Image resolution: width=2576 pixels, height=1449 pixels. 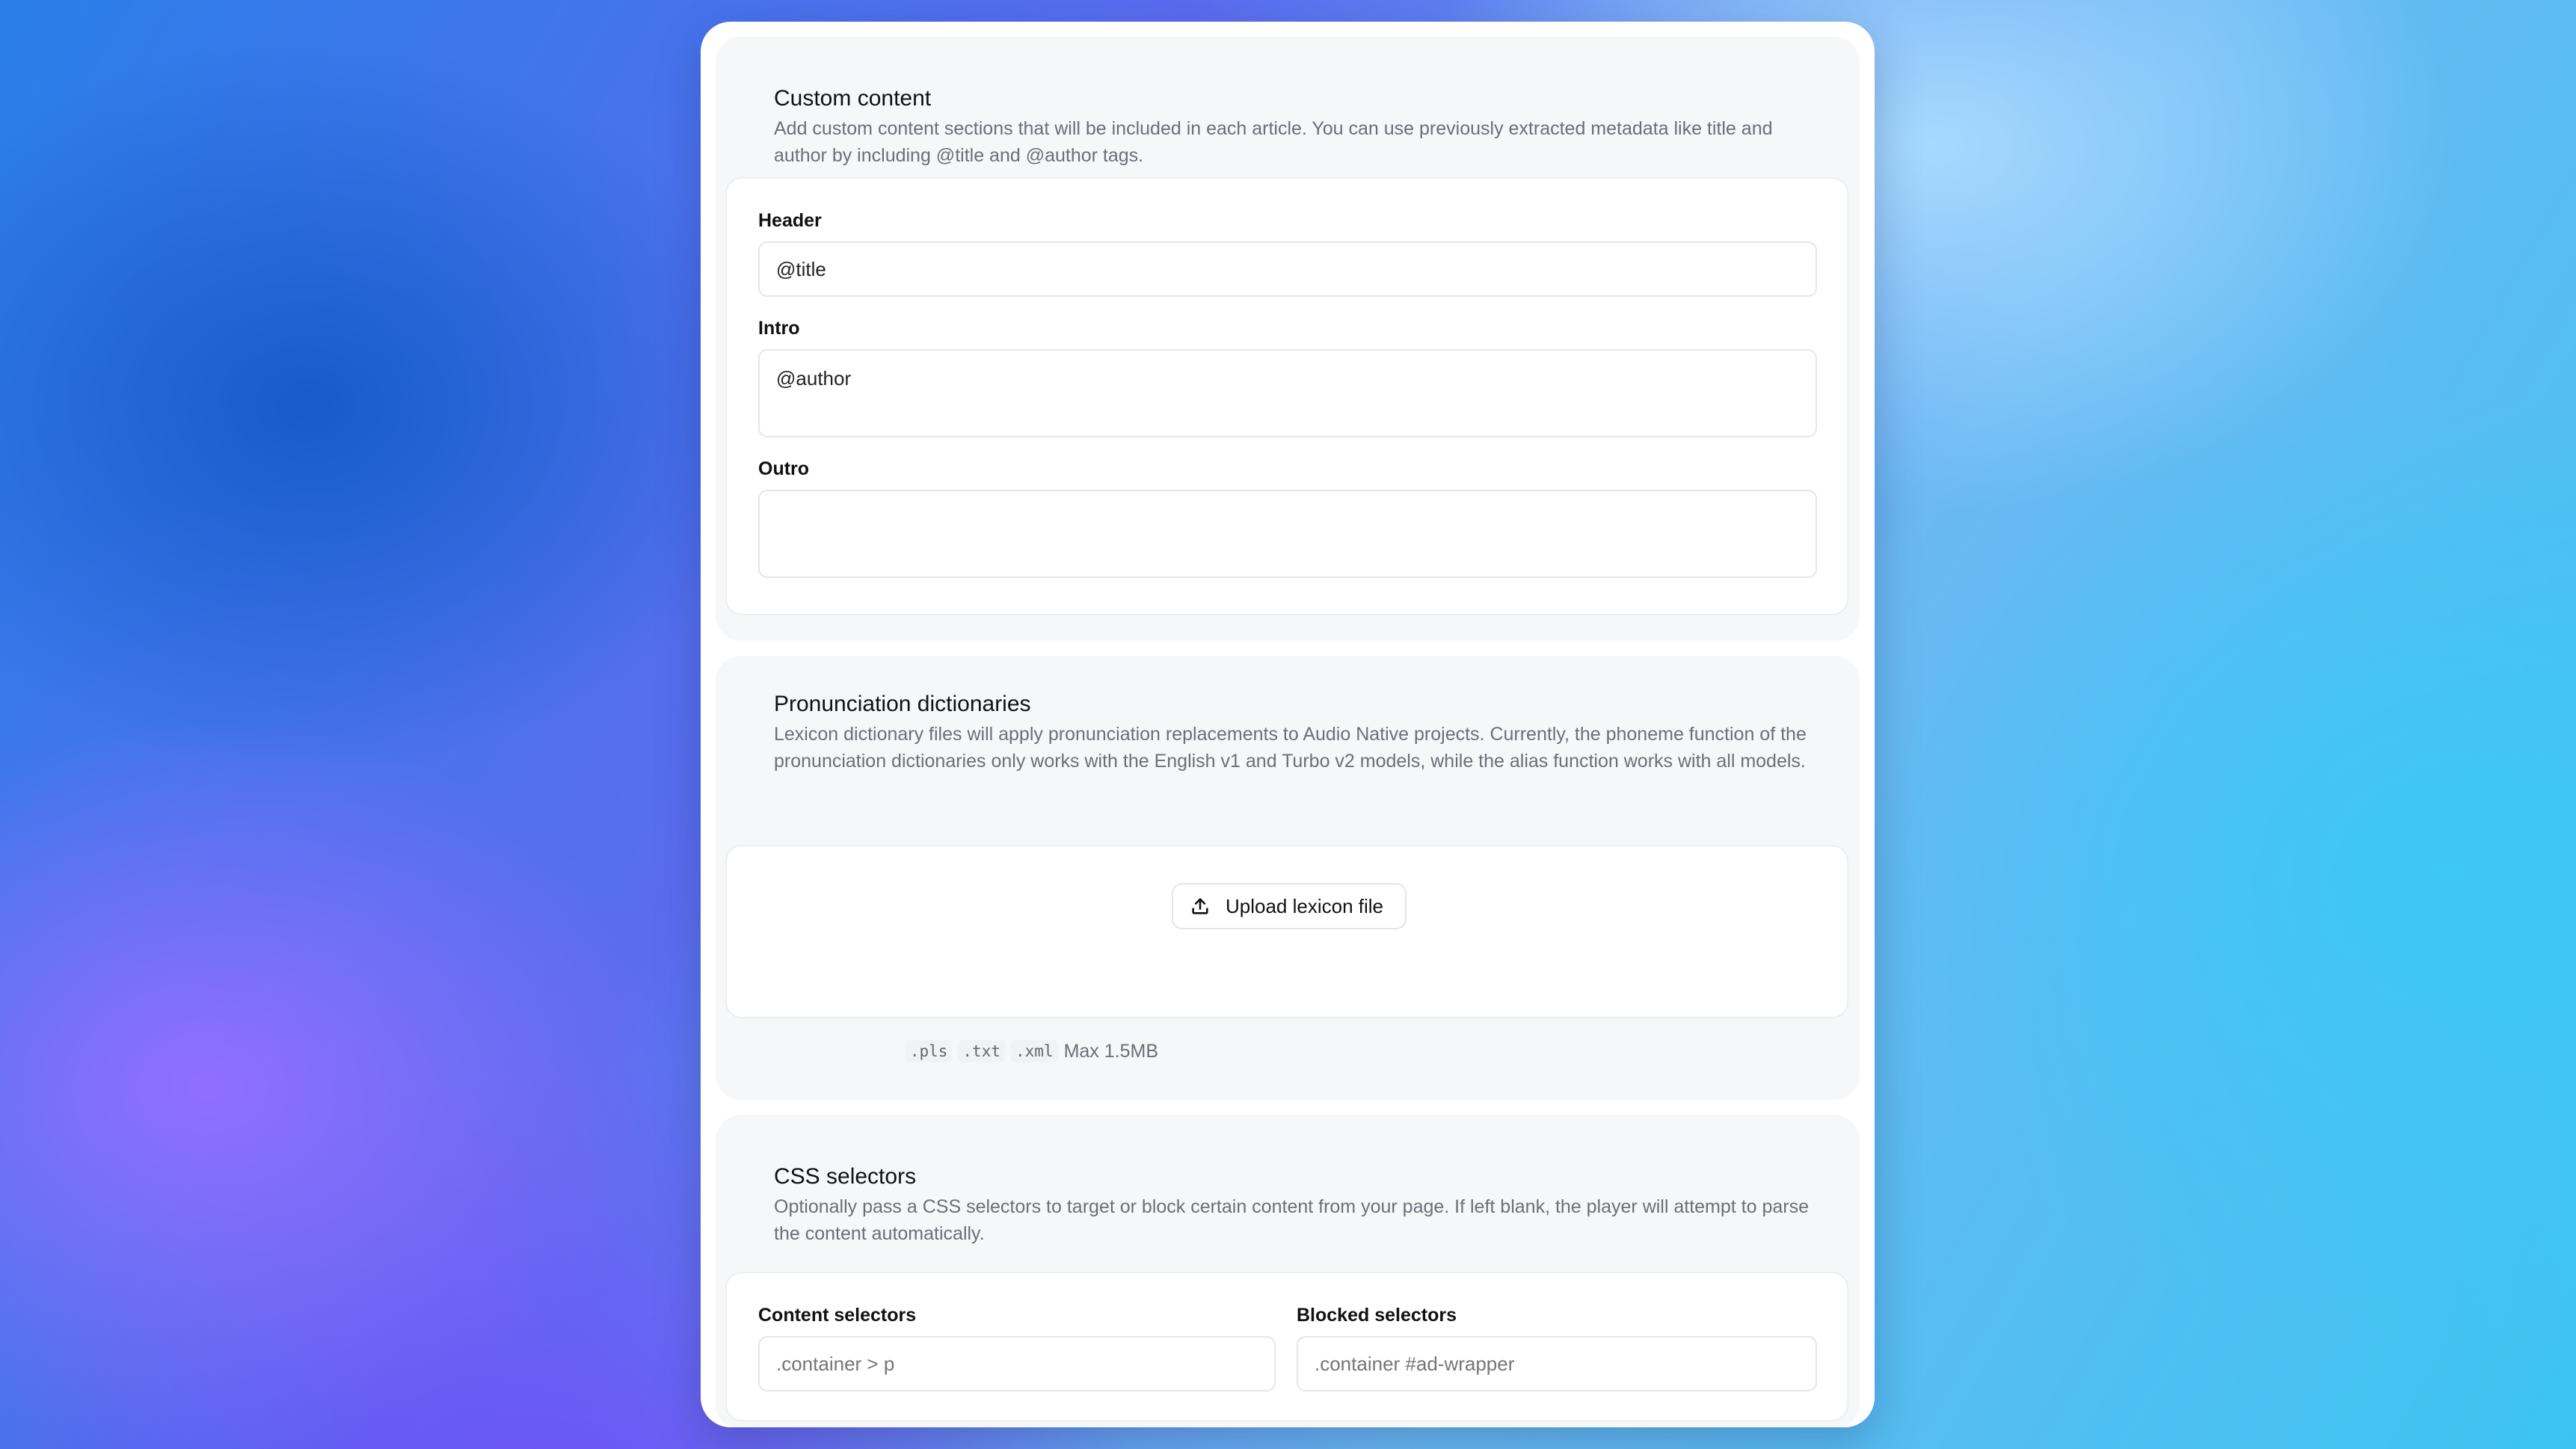 I want to click on format-txt: .txt, so click(x=981, y=1051).